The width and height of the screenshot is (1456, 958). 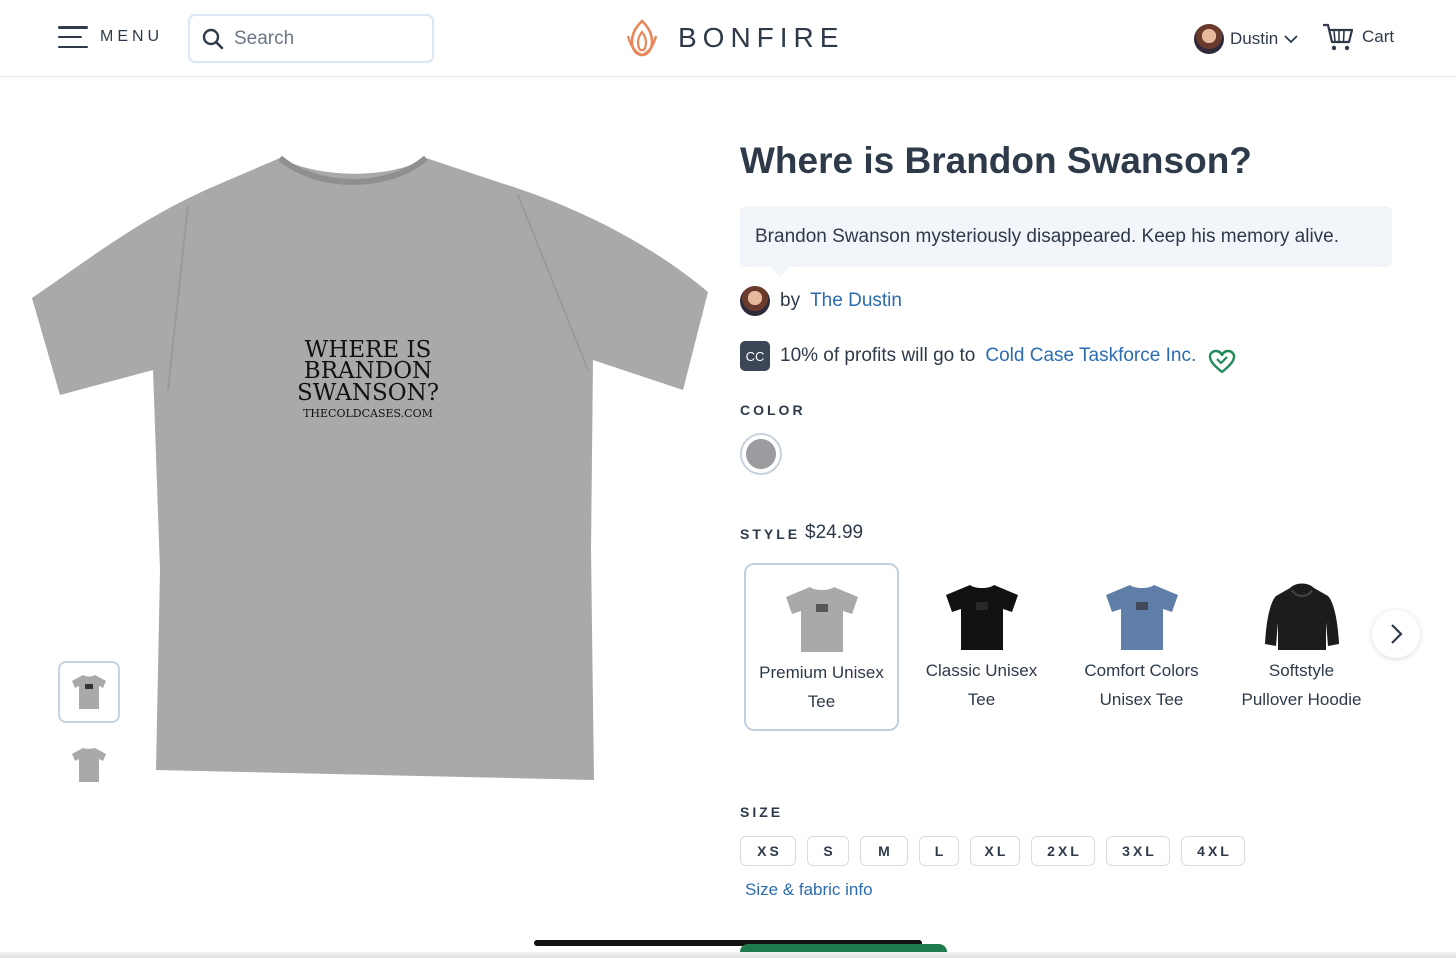 I want to click on profits-text: 10% of profits will go to, so click(x=878, y=355).